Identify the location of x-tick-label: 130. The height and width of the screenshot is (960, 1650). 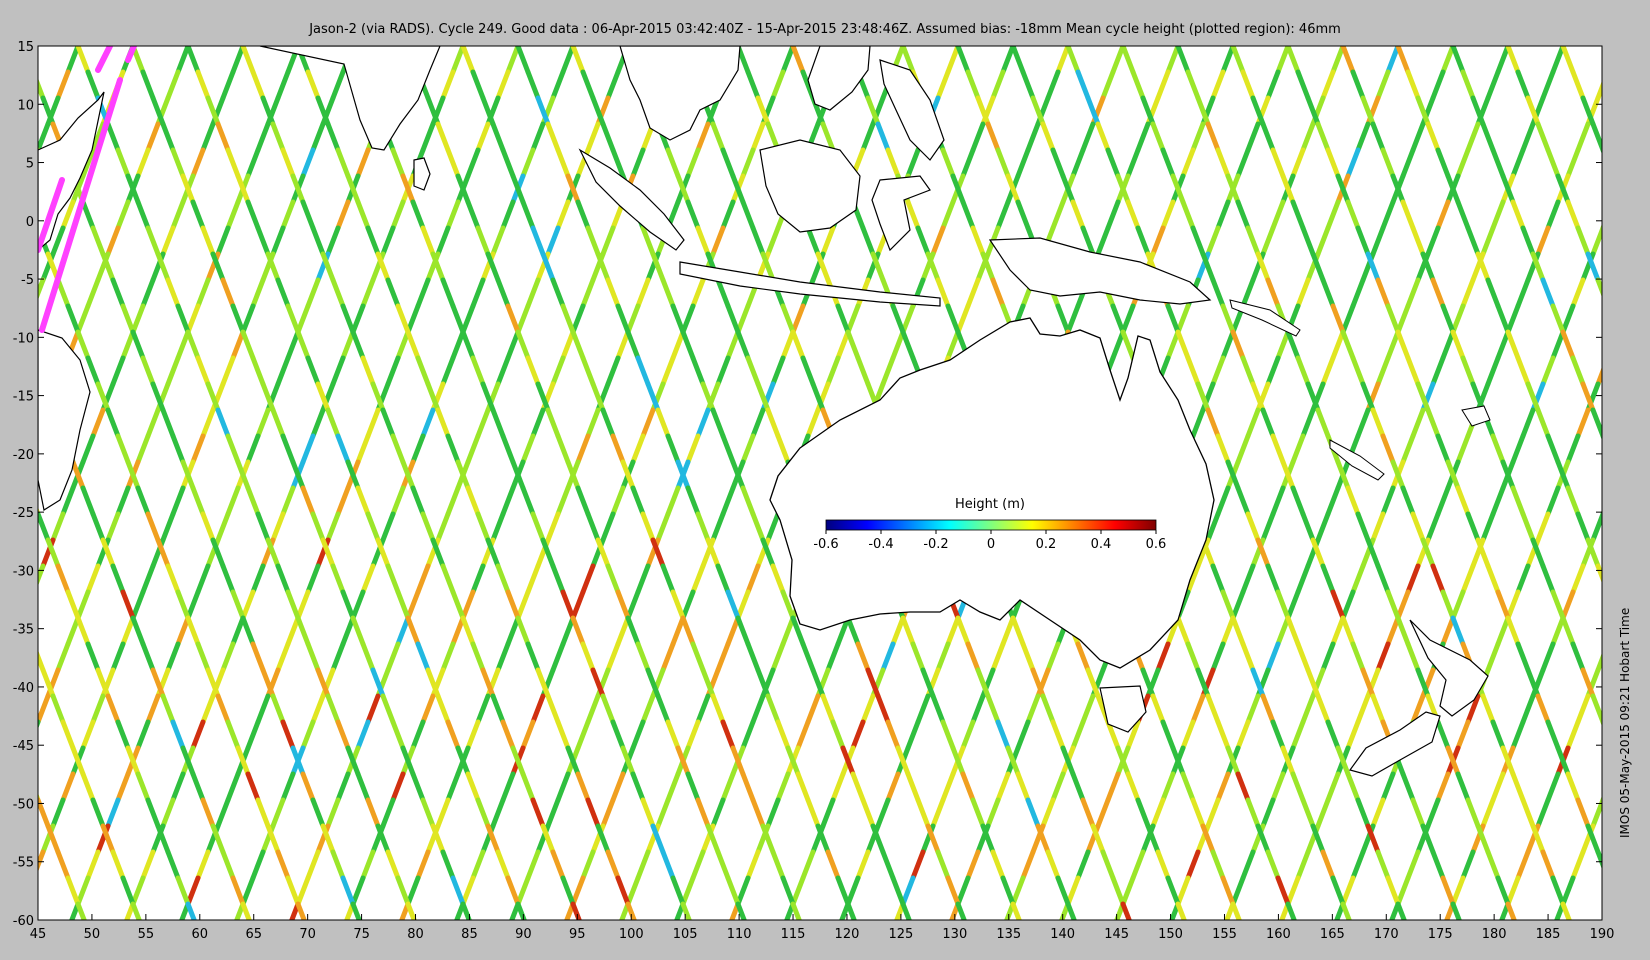
(954, 934).